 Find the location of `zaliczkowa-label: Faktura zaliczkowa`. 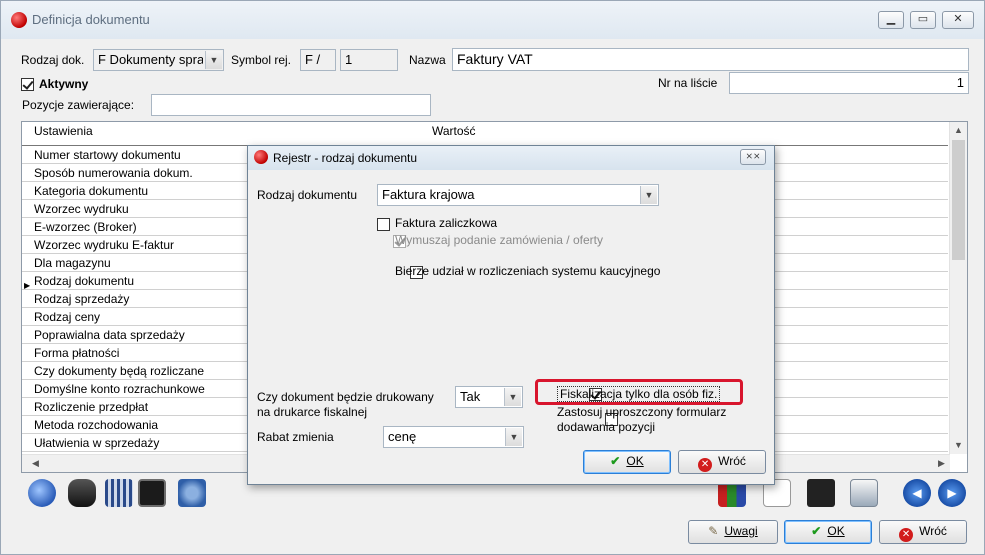

zaliczkowa-label: Faktura zaliczkowa is located at coordinates (446, 223).